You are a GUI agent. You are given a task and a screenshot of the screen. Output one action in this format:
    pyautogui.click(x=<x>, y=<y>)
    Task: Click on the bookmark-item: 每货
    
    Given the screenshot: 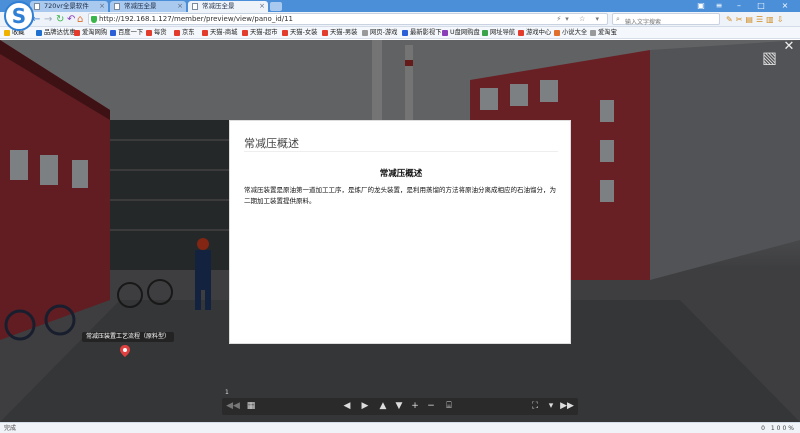 What is the action you would take?
    pyautogui.click(x=156, y=33)
    